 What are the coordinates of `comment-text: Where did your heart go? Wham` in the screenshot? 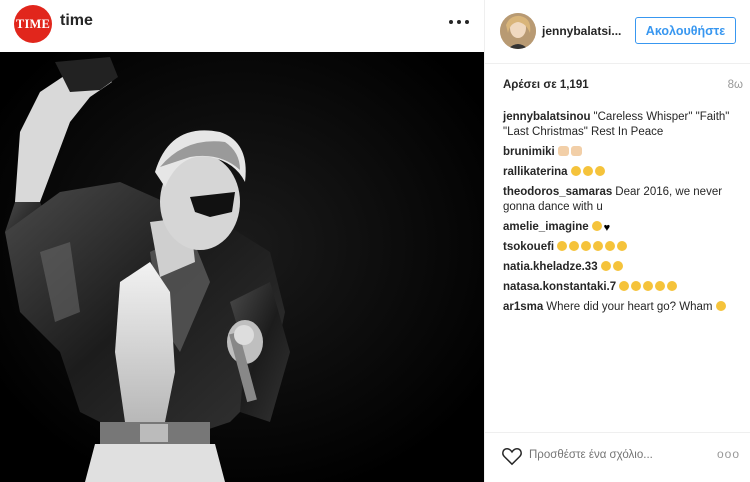 It's located at (629, 307).